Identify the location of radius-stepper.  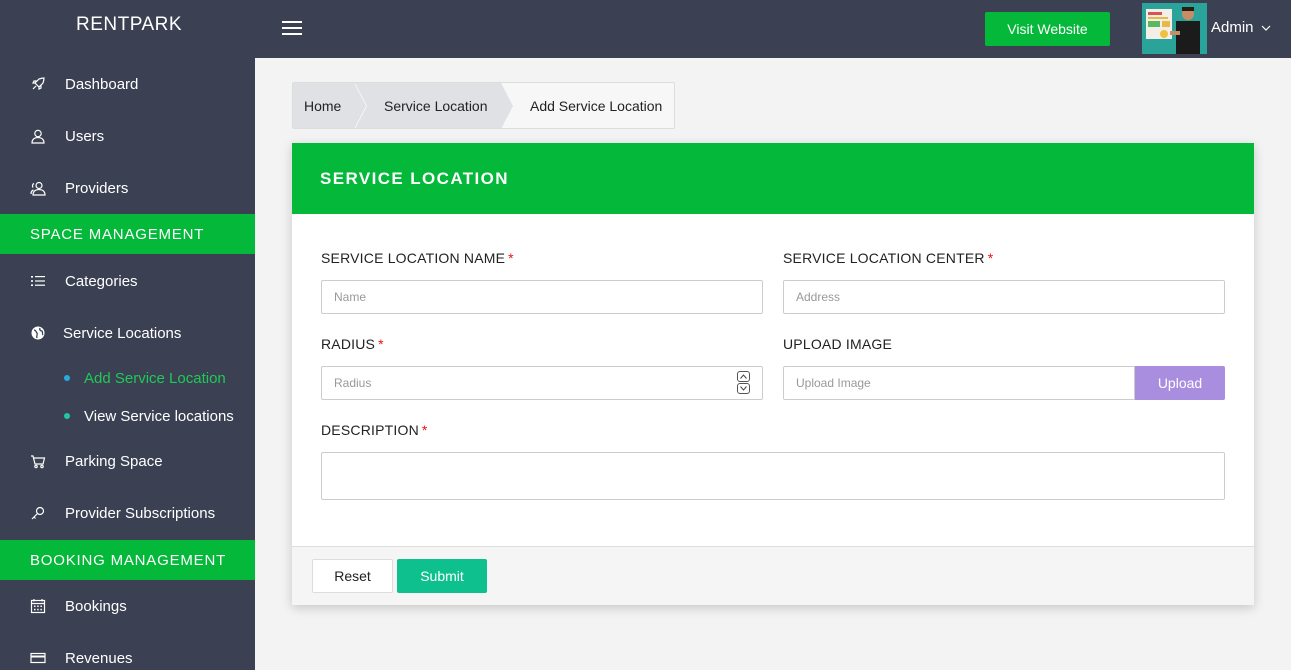
(743, 383).